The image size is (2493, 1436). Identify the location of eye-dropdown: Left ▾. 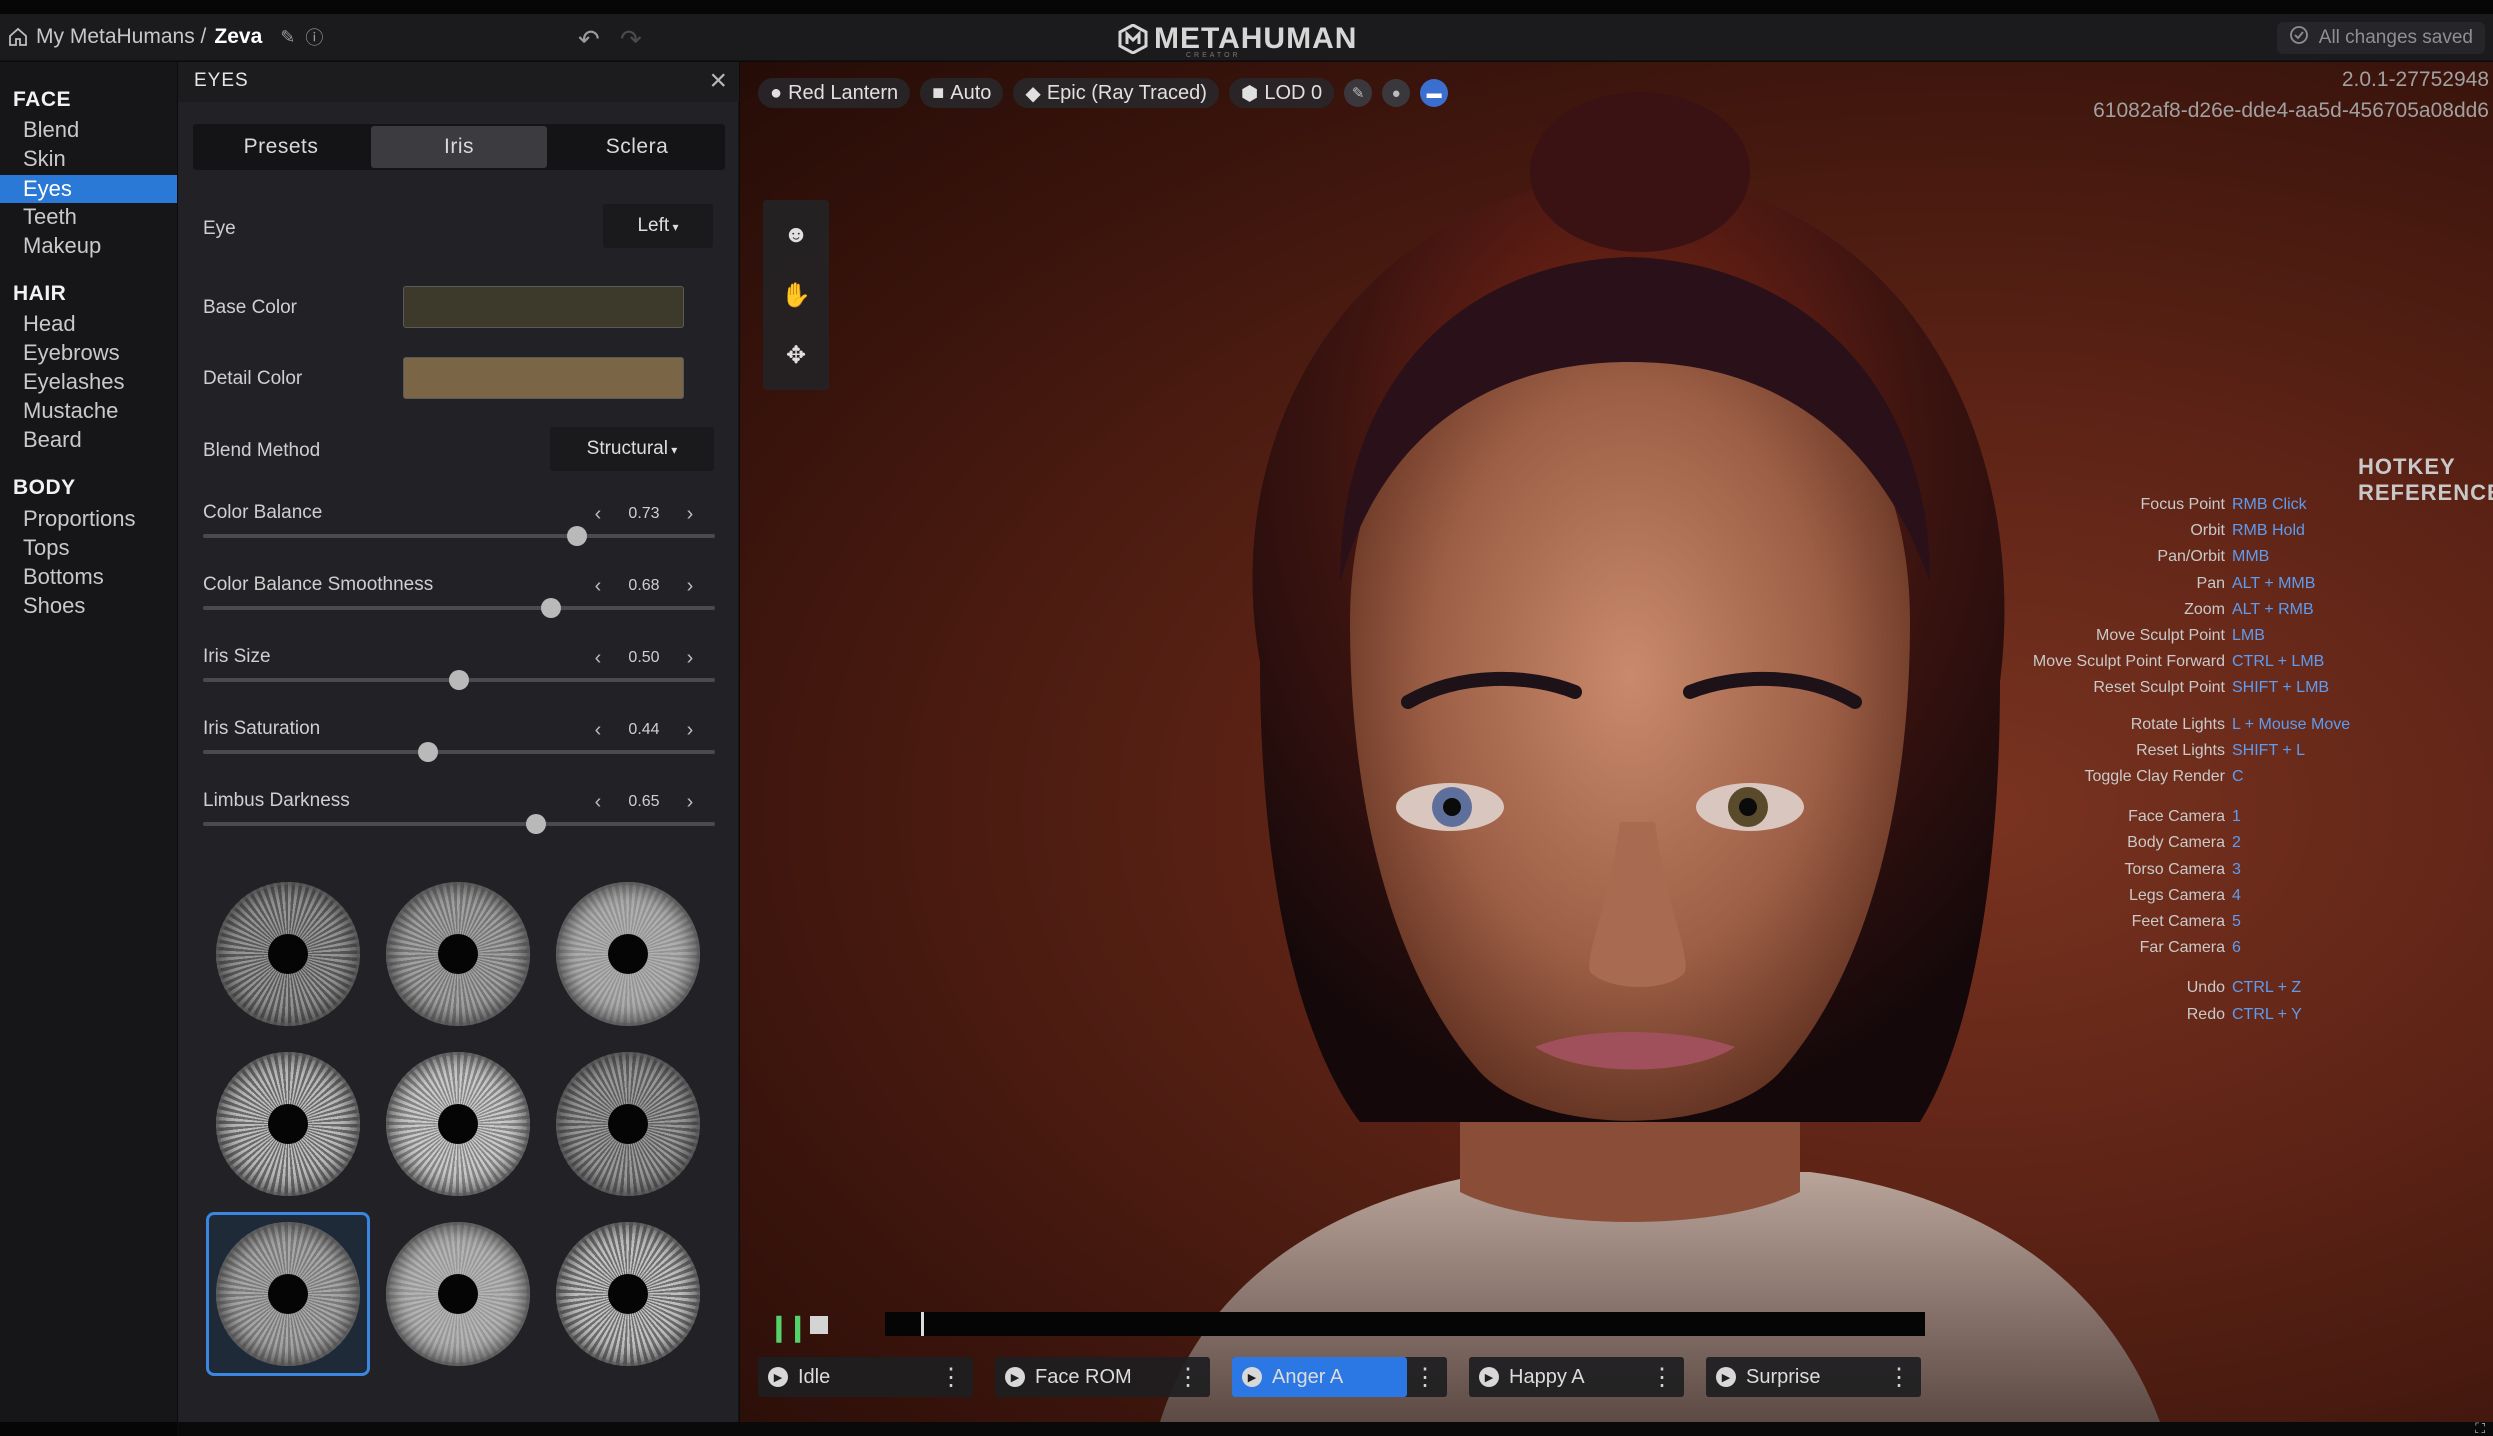
(658, 226).